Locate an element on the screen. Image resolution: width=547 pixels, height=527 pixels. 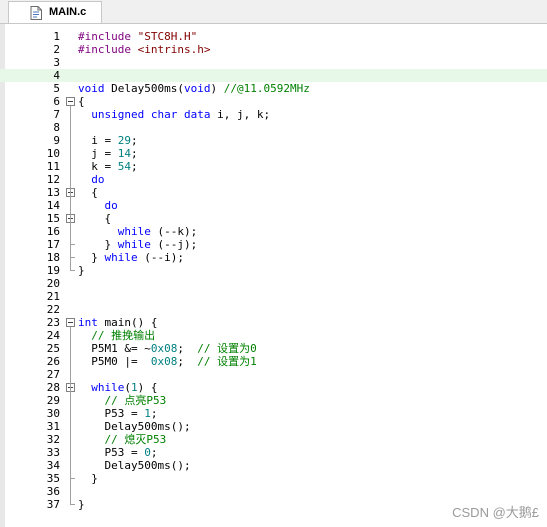
code-line: 32 // 熄灭P53 is located at coordinates (273, 439).